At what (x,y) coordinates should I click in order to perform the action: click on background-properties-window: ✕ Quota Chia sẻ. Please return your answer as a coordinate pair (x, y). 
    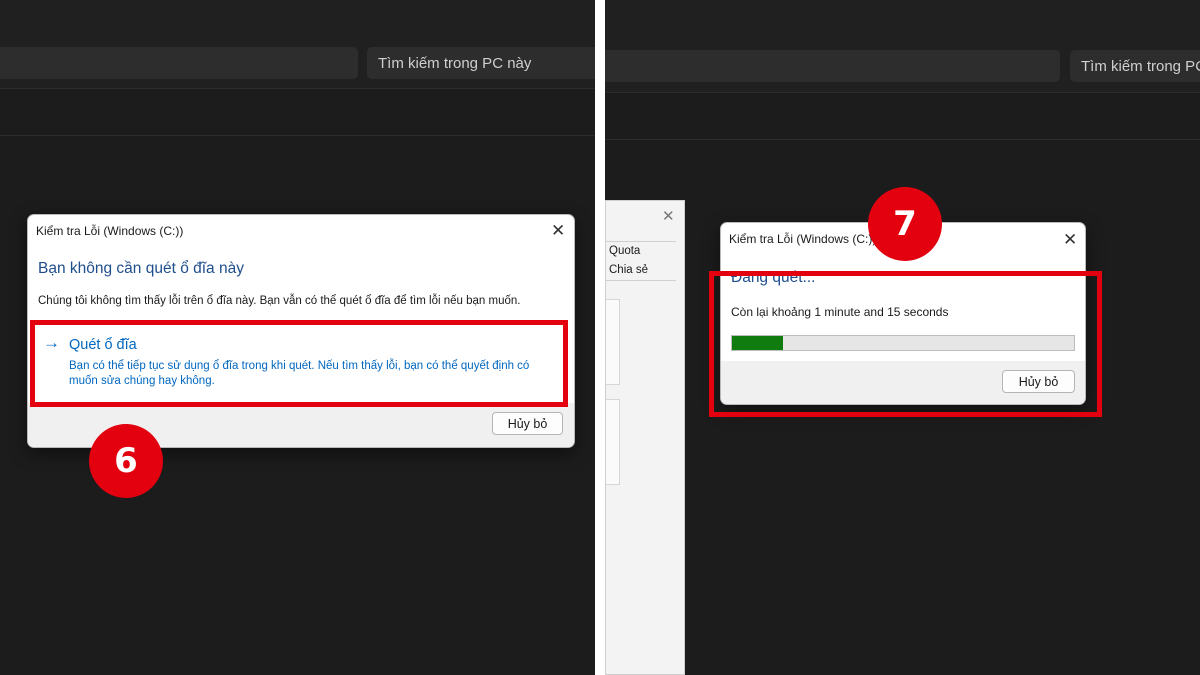
    Looking at the image, I should click on (645, 437).